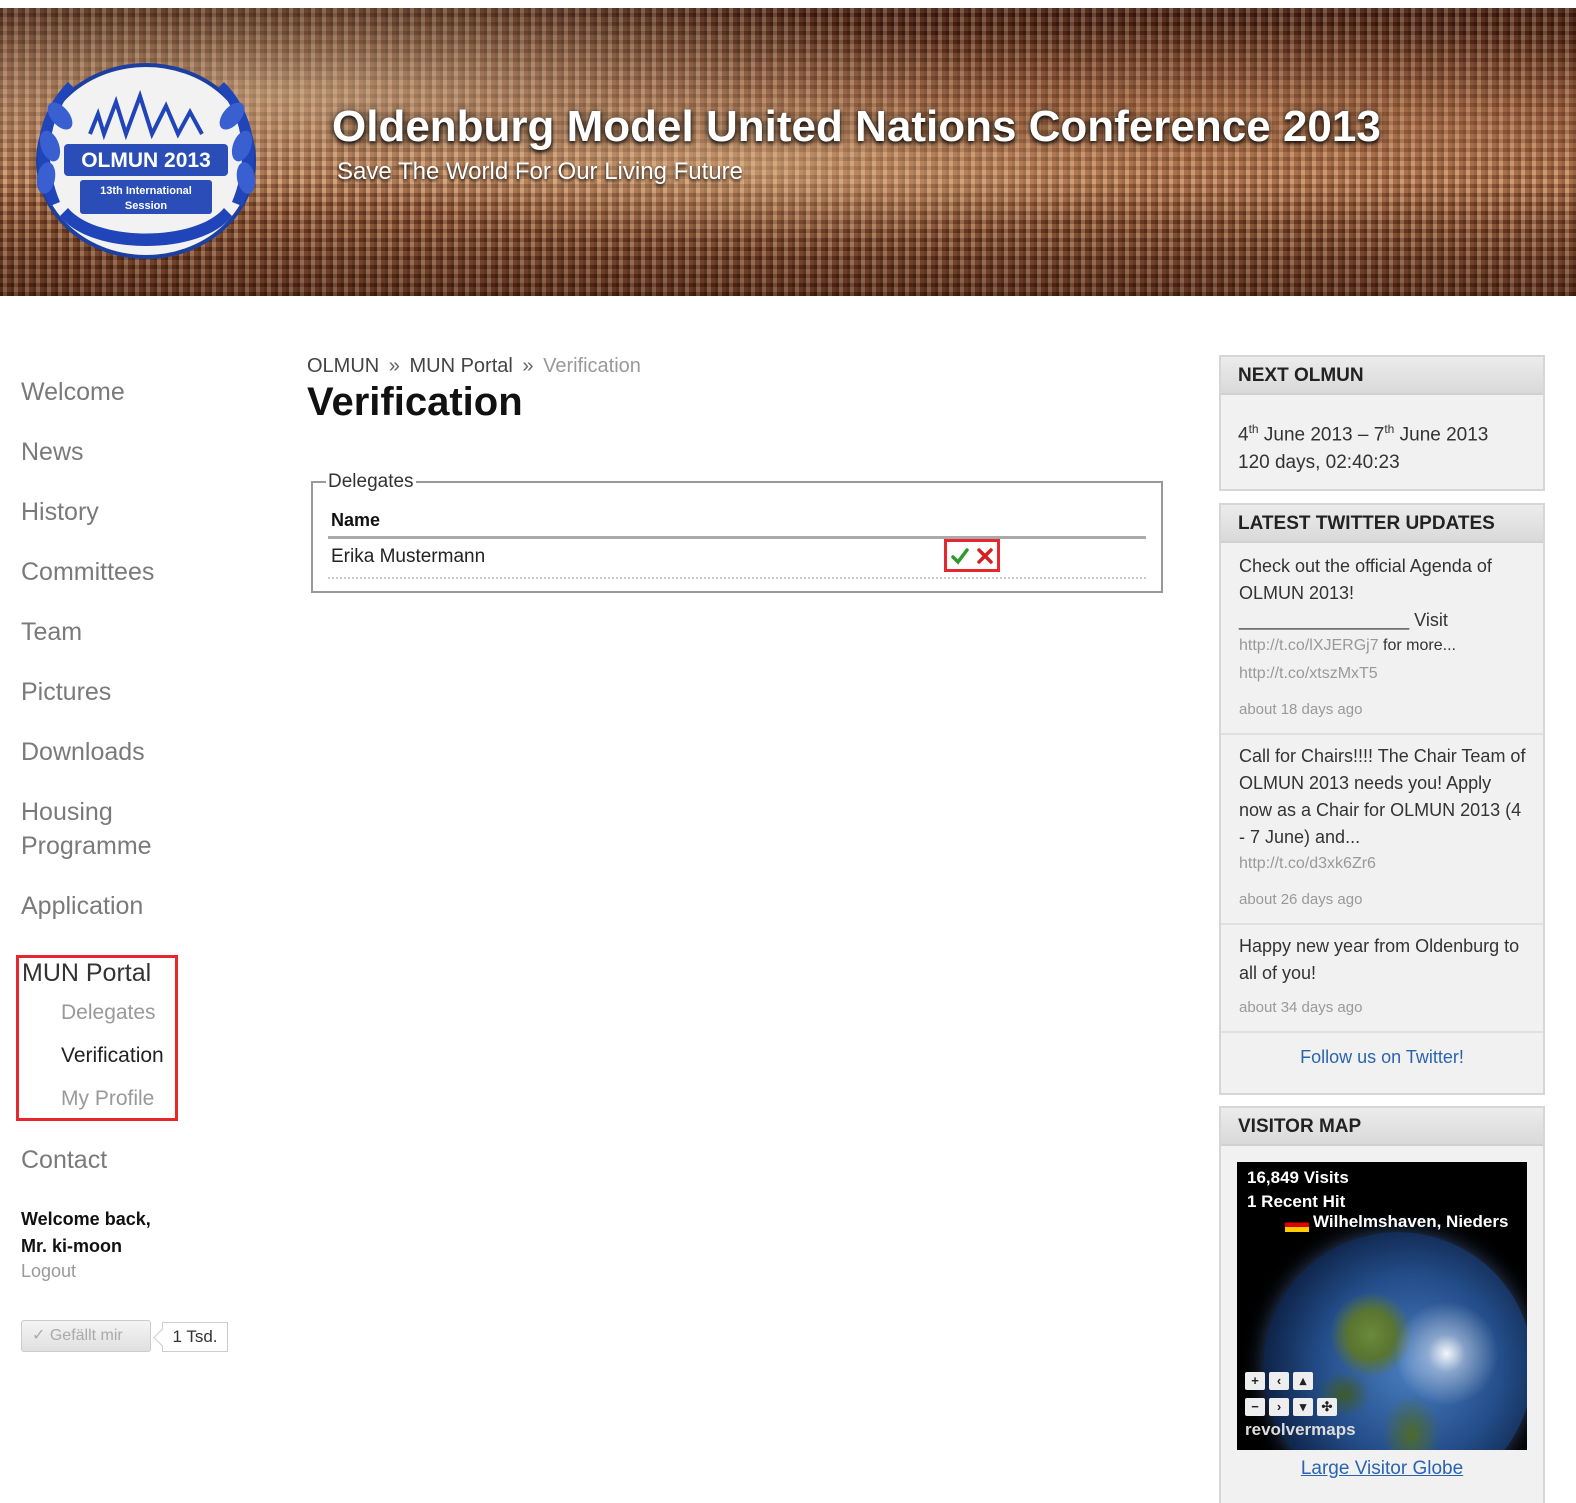  I want to click on olmun-logo: OLMUN 2013 13th International Session, so click(146, 161).